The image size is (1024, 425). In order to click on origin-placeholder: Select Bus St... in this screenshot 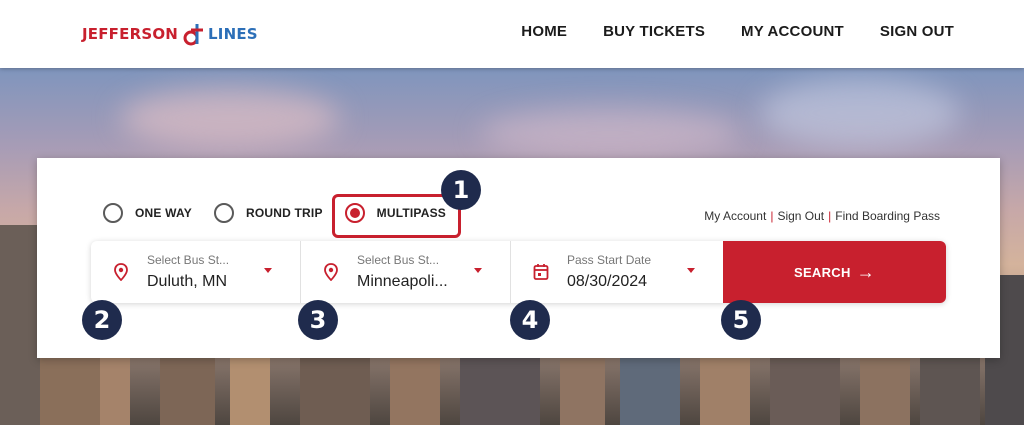, I will do `click(188, 260)`.